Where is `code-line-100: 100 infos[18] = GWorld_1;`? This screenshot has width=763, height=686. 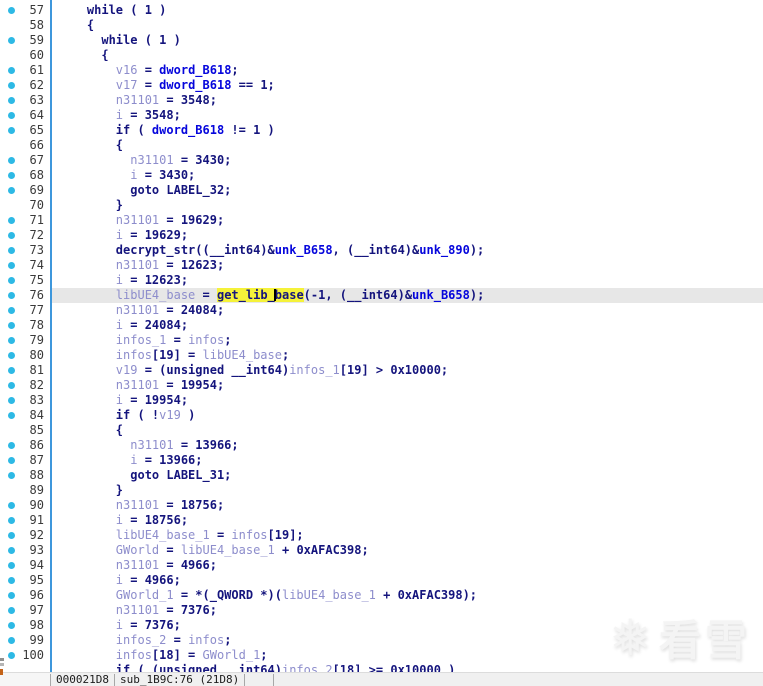
code-line-100: 100 infos[18] = GWorld_1; is located at coordinates (381, 655).